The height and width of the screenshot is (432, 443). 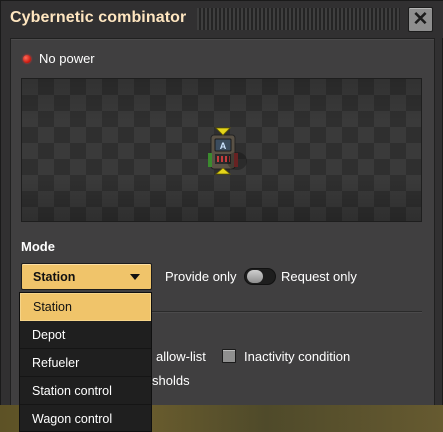 What do you see at coordinates (54, 276) in the screenshot?
I see `mode-dropdown-value: Station` at bounding box center [54, 276].